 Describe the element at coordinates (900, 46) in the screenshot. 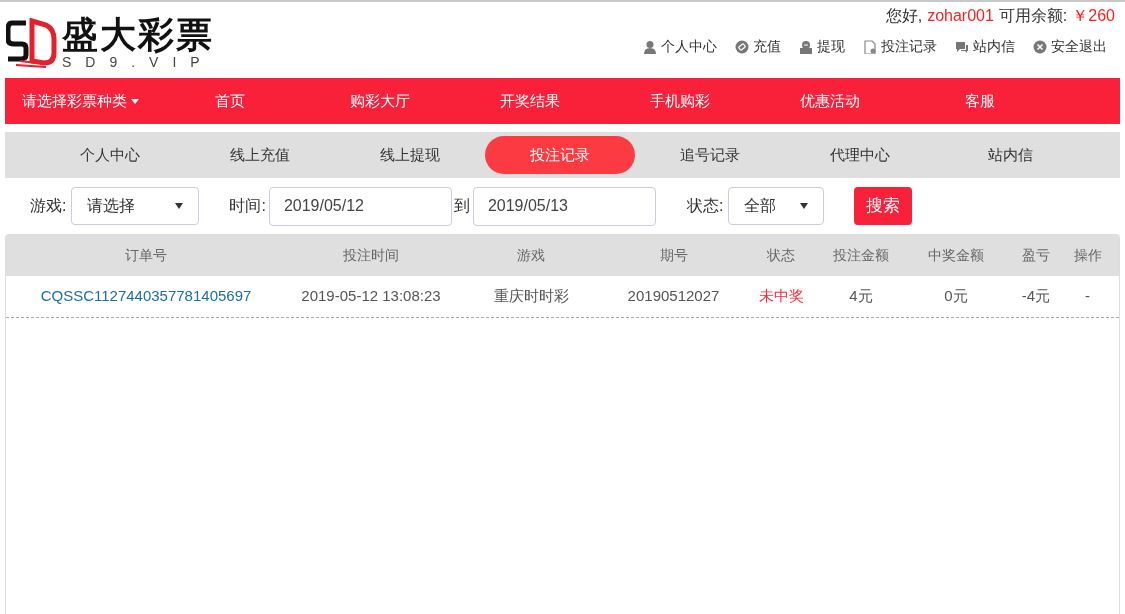

I see `user-menu-link: 投注记录` at that location.